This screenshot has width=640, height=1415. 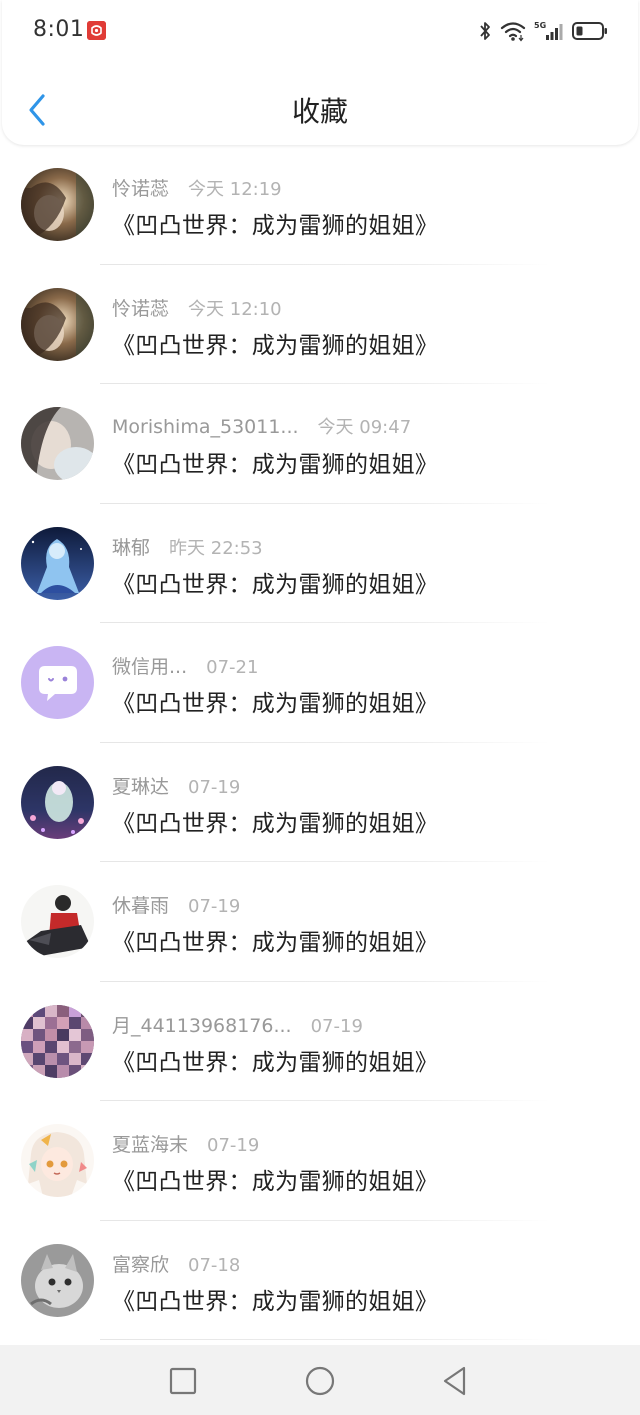 I want to click on item-meta: 夏琳达 07-19, so click(x=176, y=785).